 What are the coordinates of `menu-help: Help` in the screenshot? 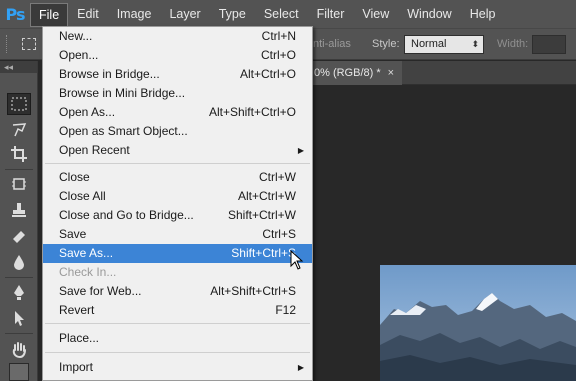 It's located at (483, 14).